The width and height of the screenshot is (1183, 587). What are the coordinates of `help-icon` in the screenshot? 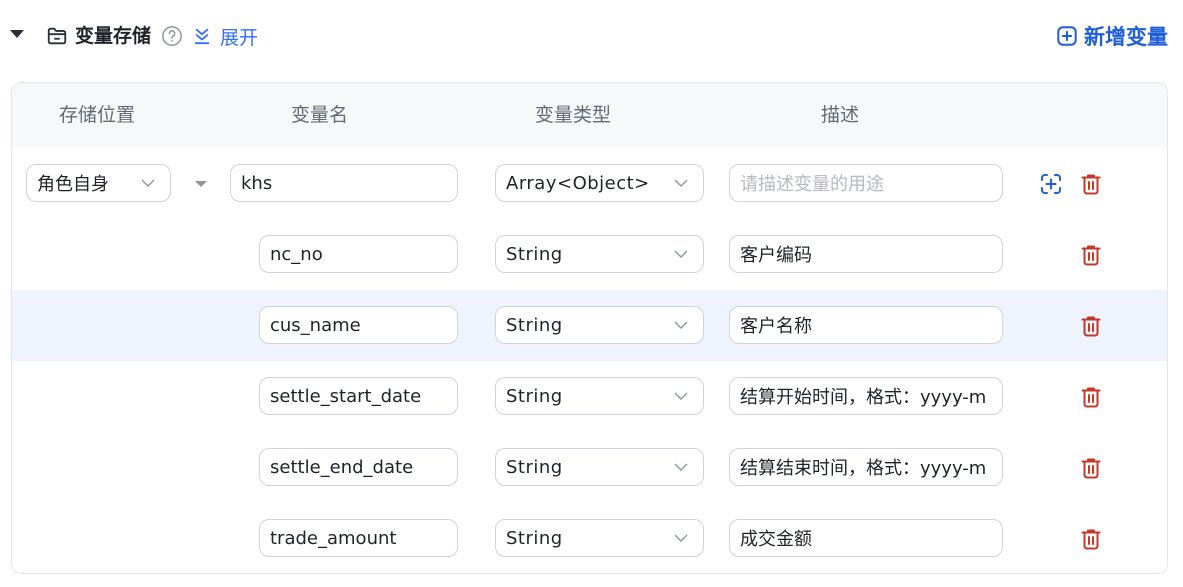 It's located at (172, 36).